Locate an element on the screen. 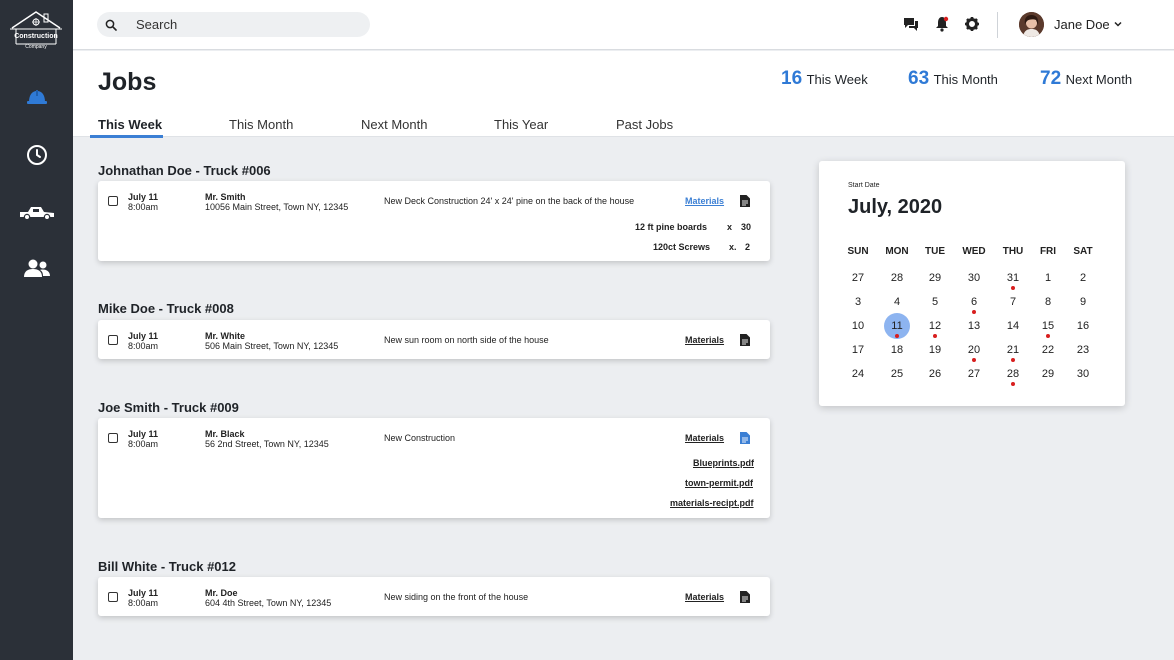 The image size is (1174, 660). calendar-day: 5 is located at coordinates (935, 302).